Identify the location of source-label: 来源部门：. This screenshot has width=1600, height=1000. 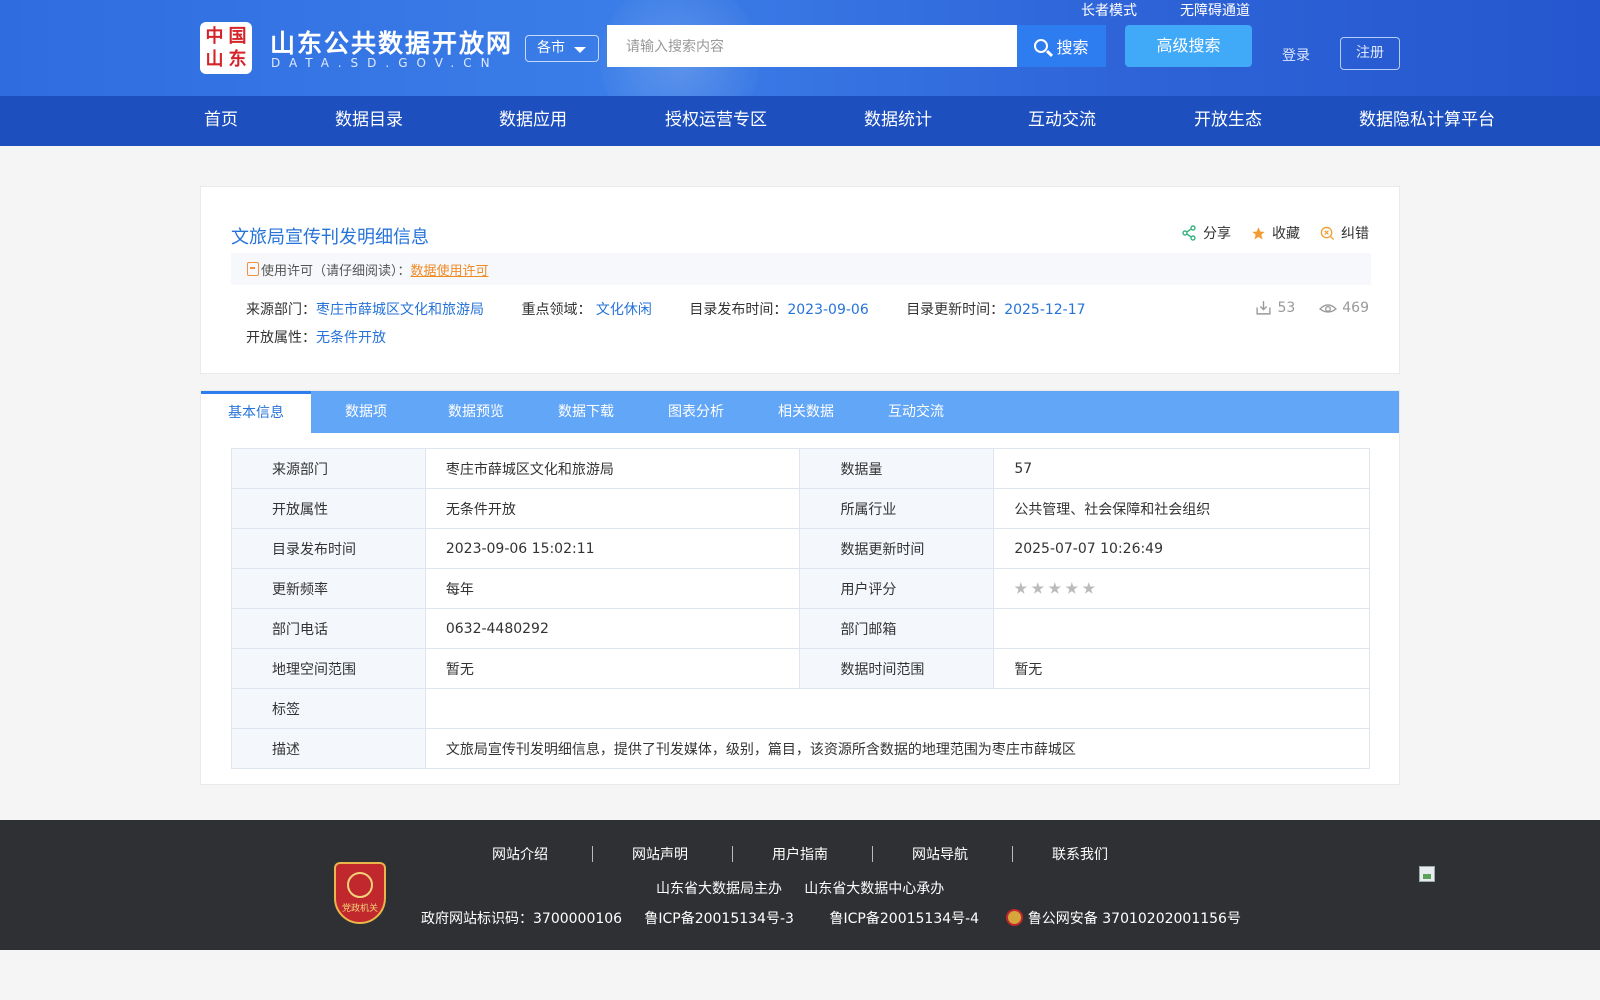
(281, 310).